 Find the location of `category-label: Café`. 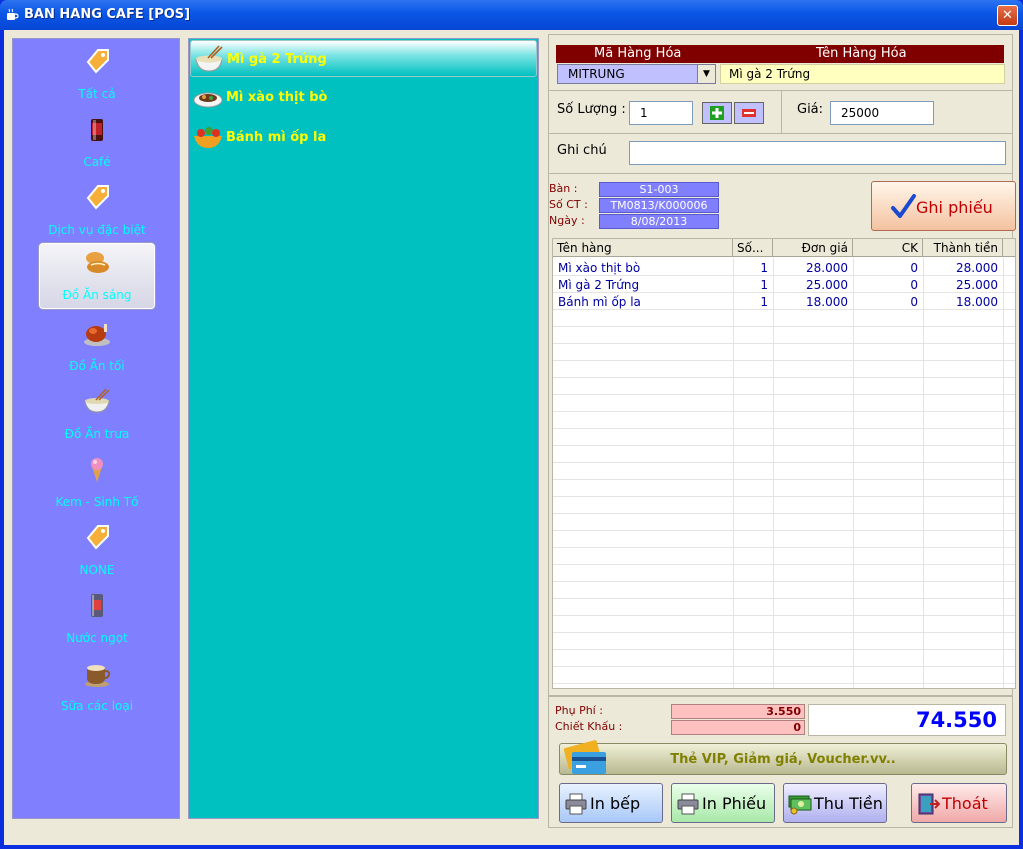

category-label: Café is located at coordinates (97, 162).